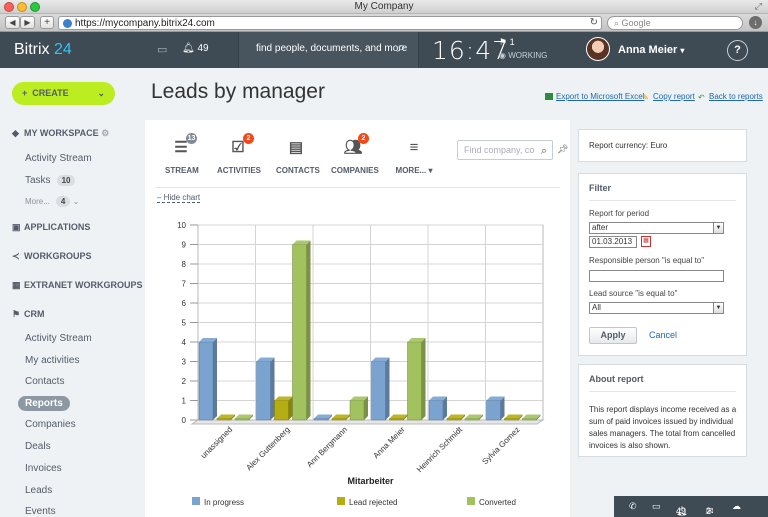  Describe the element at coordinates (330, 23) in the screenshot. I see `url-bar: https://mycompany.bitrix24.com ↻` at that location.